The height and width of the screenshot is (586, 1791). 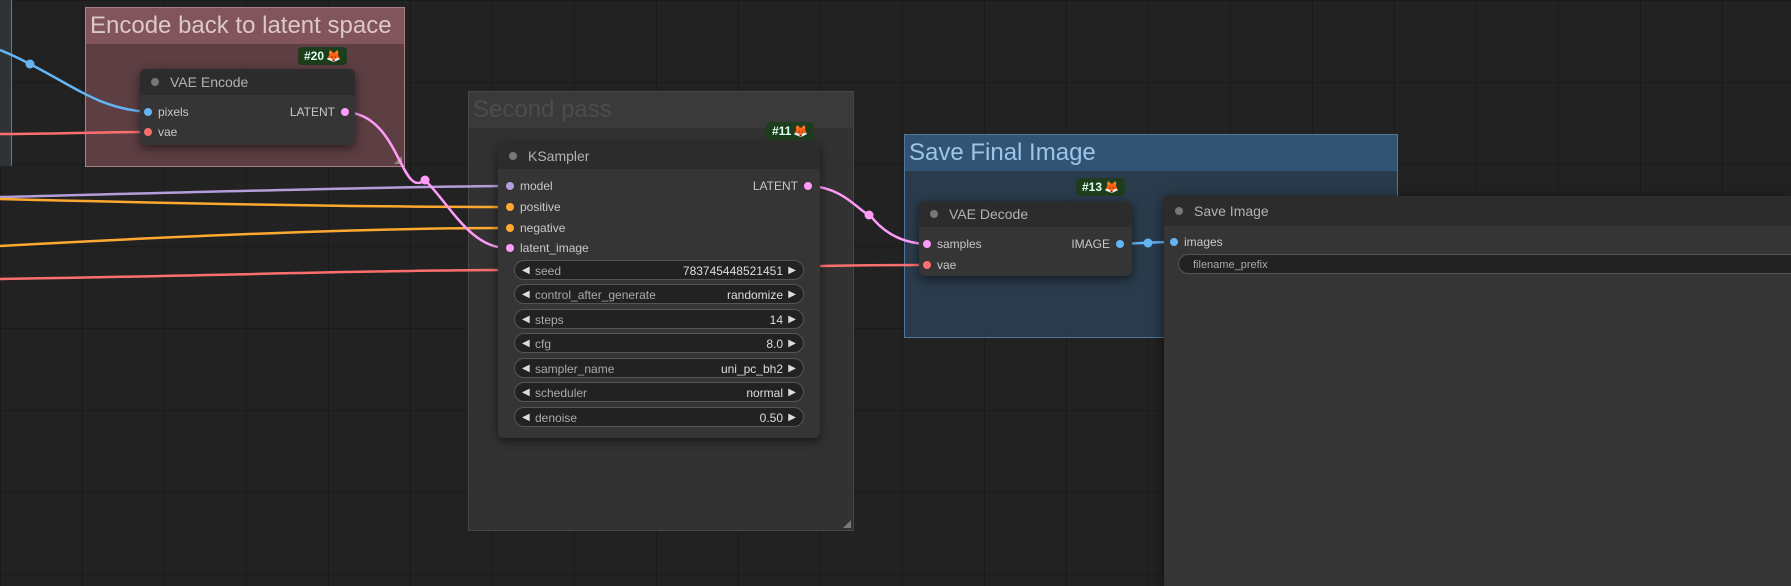 I want to click on widget-denoise: ◀ denoise 0.50 ▶, so click(x=659, y=417).